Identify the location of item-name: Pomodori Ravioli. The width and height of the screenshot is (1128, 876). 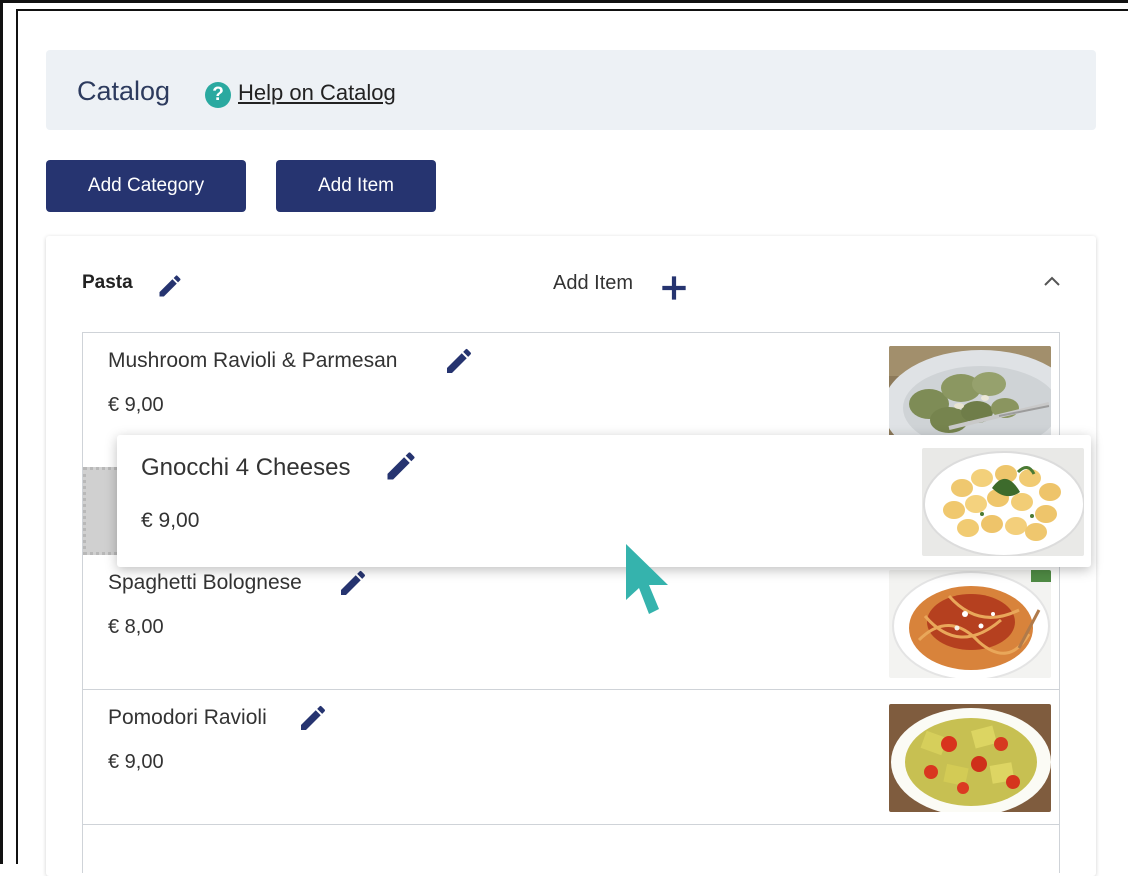
(187, 717).